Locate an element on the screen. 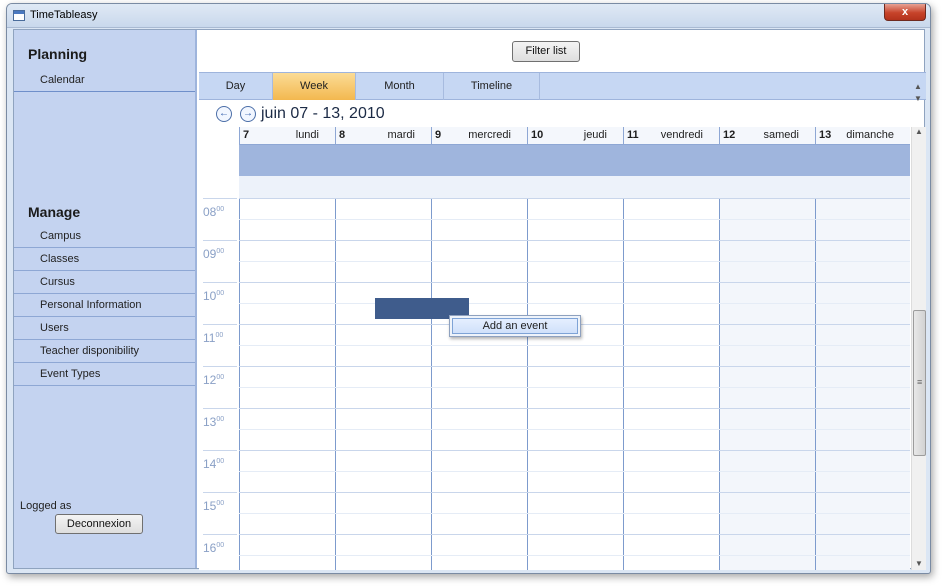 This screenshot has height=587, width=943. day-header-vendredi: 11 vendredi is located at coordinates (671, 136).